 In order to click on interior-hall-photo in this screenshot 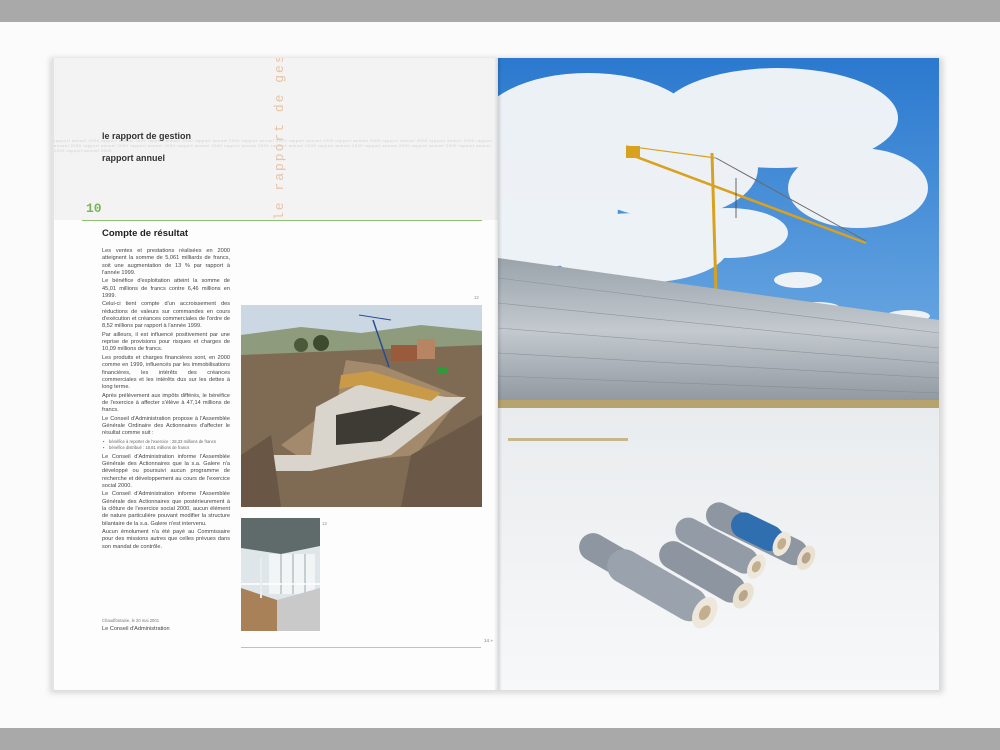, I will do `click(280, 574)`.